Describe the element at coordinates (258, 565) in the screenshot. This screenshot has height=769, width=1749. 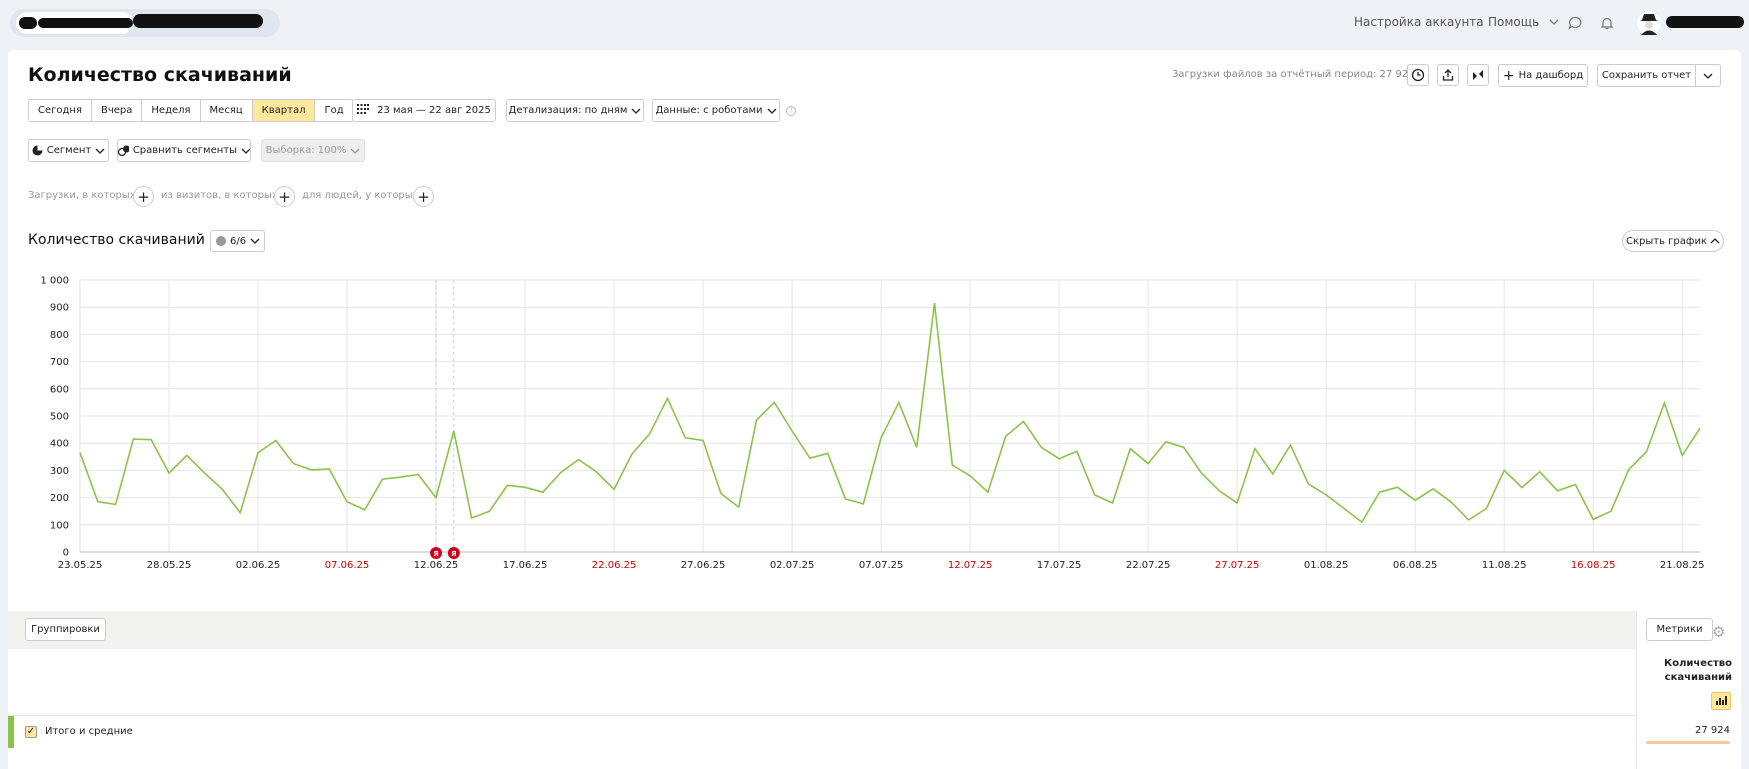
I see `x-tick-label: 02.06.25` at that location.